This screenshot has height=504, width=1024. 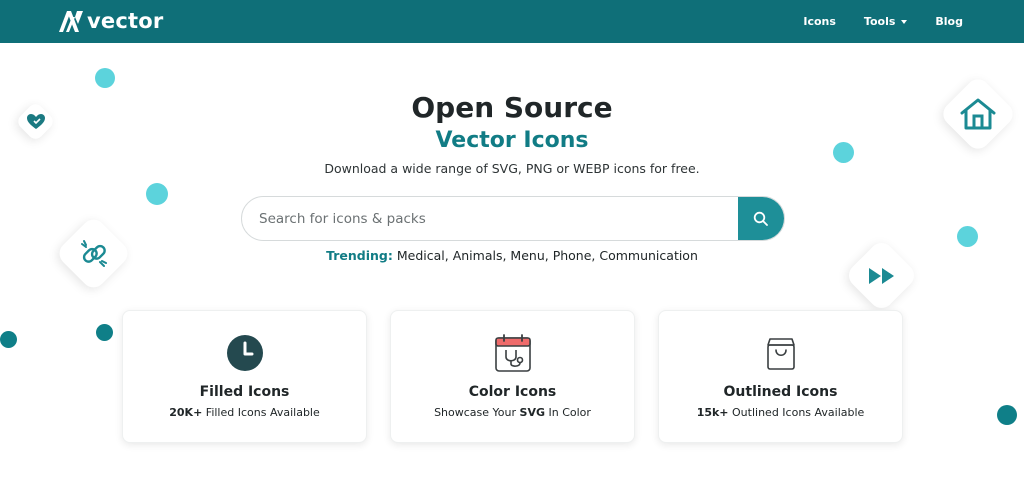 I want to click on card-description: 20K+ Filled Icons Available, so click(x=244, y=412).